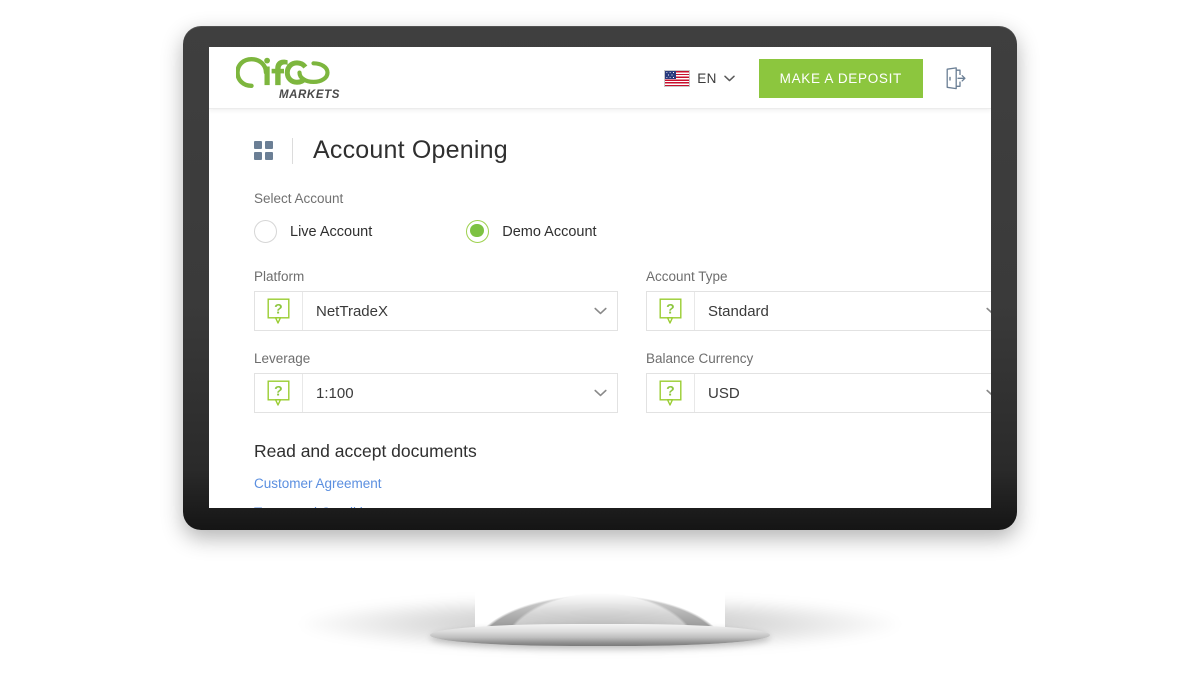 The width and height of the screenshot is (1200, 675). I want to click on radio-live-account: Live Account, so click(313, 231).